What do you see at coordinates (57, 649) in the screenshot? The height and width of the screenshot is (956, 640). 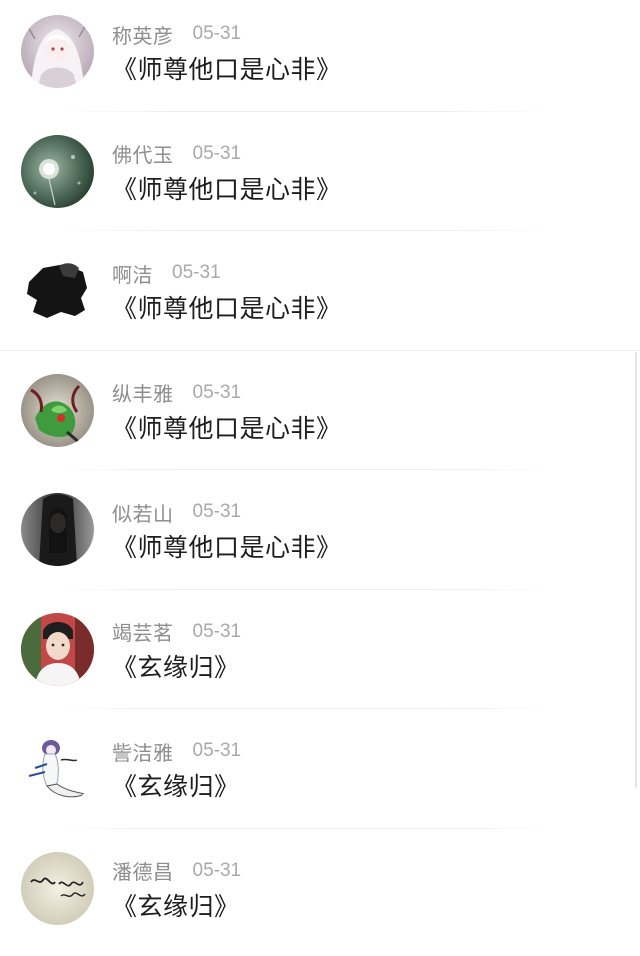 I see `young-man-avatar-icon` at bounding box center [57, 649].